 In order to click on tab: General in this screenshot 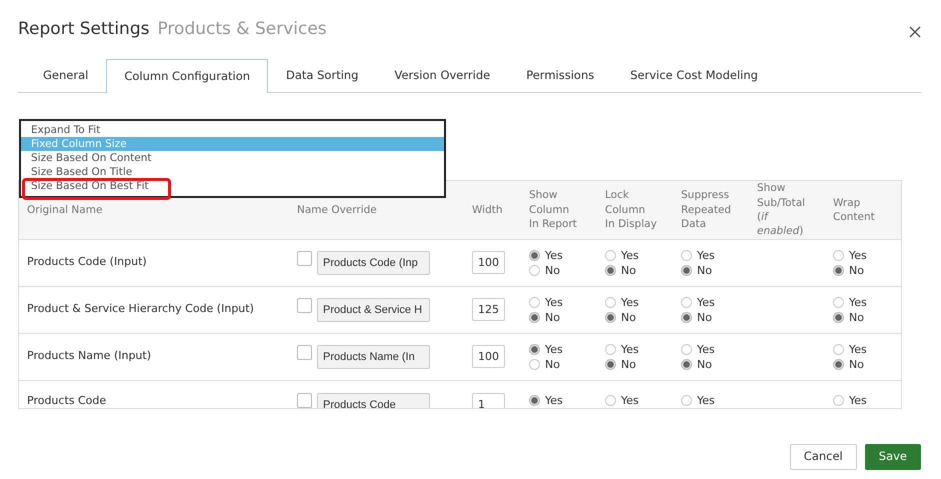, I will do `click(65, 75)`.